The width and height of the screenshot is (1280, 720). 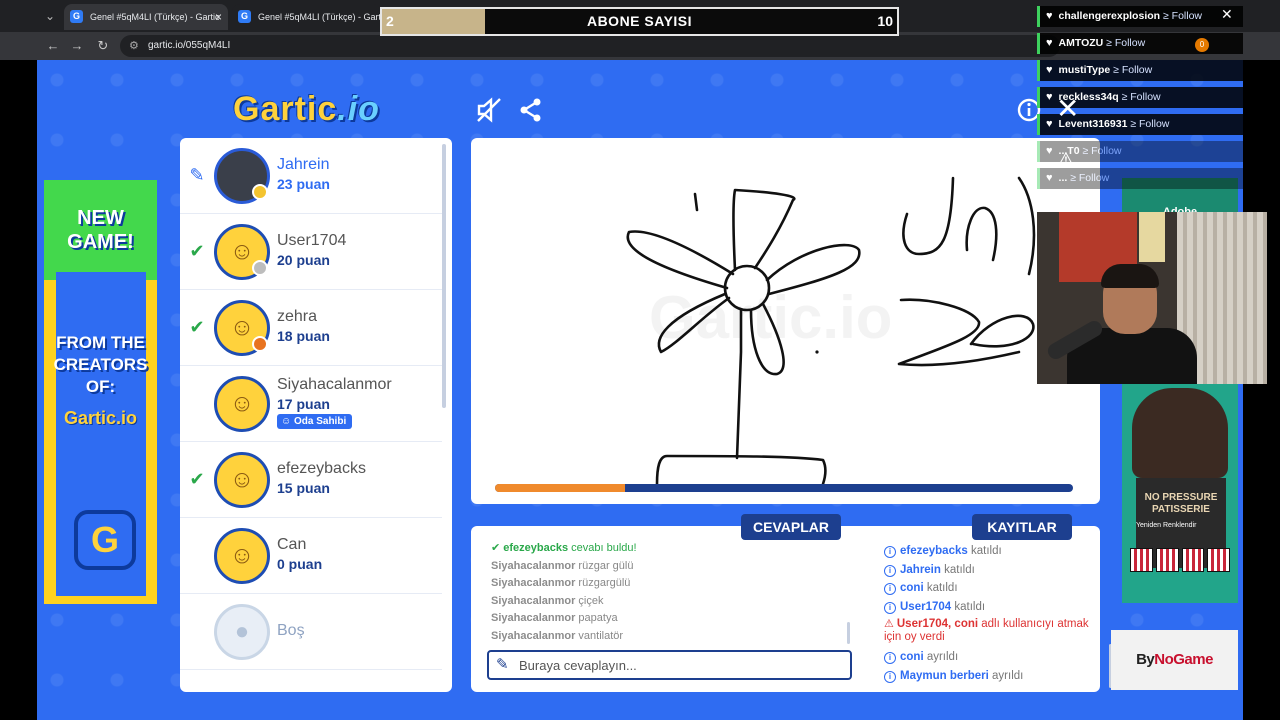 I want to click on record-line: i Maymun berberi ayrıldı, so click(x=989, y=676).